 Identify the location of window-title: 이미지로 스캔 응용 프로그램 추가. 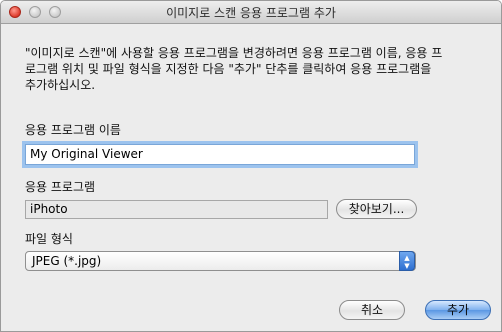
(251, 13).